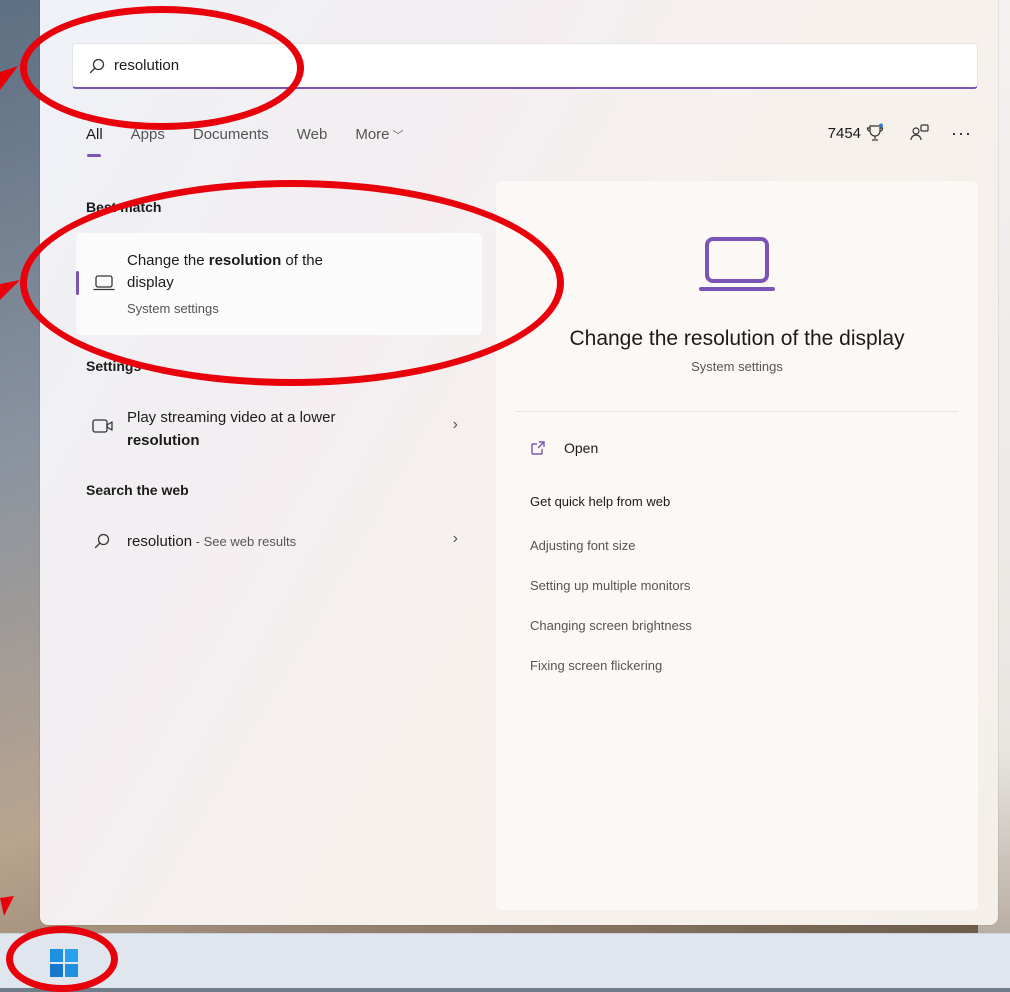  Describe the element at coordinates (538, 448) in the screenshot. I see `open-external-icon` at that location.